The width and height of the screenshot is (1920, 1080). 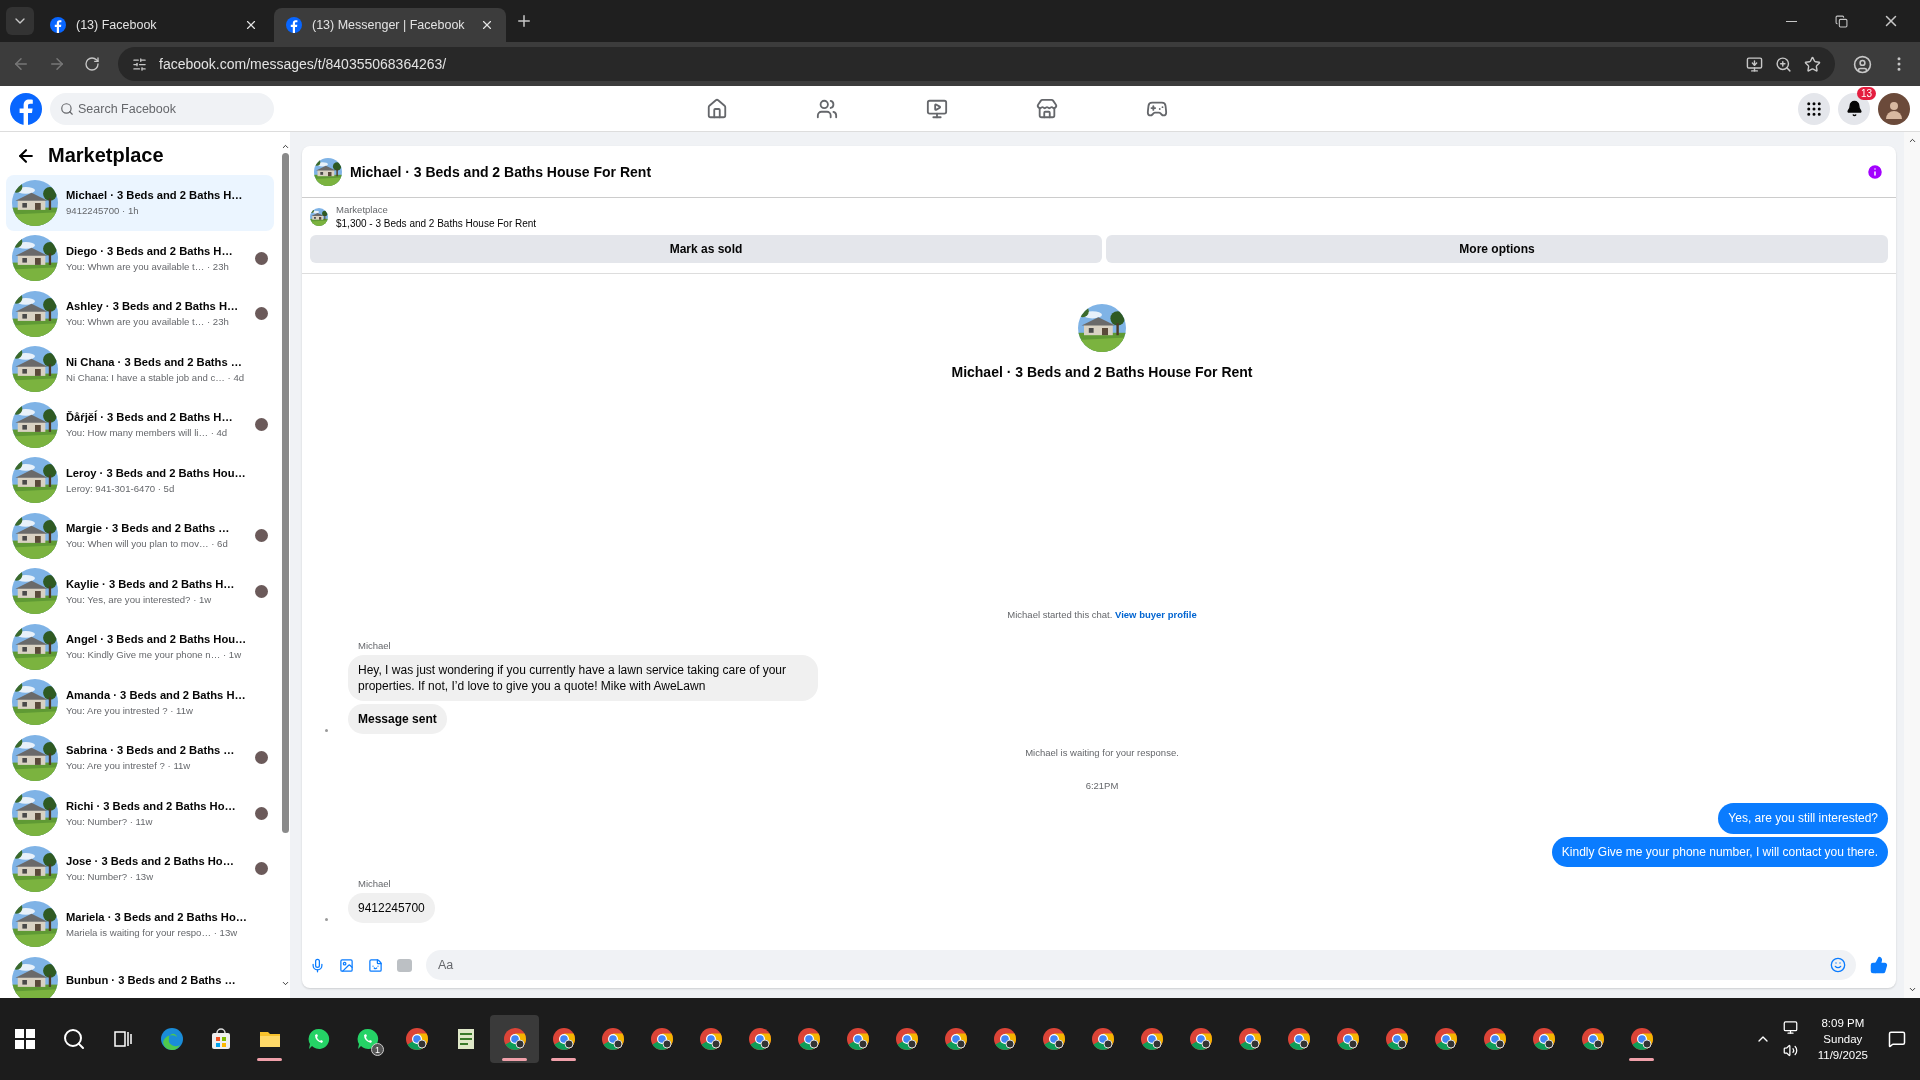 I want to click on conversation-item: Ashley · 3 Beds and 2 Baths H… You: Whwn are you available t… · 23h, so click(x=140, y=314).